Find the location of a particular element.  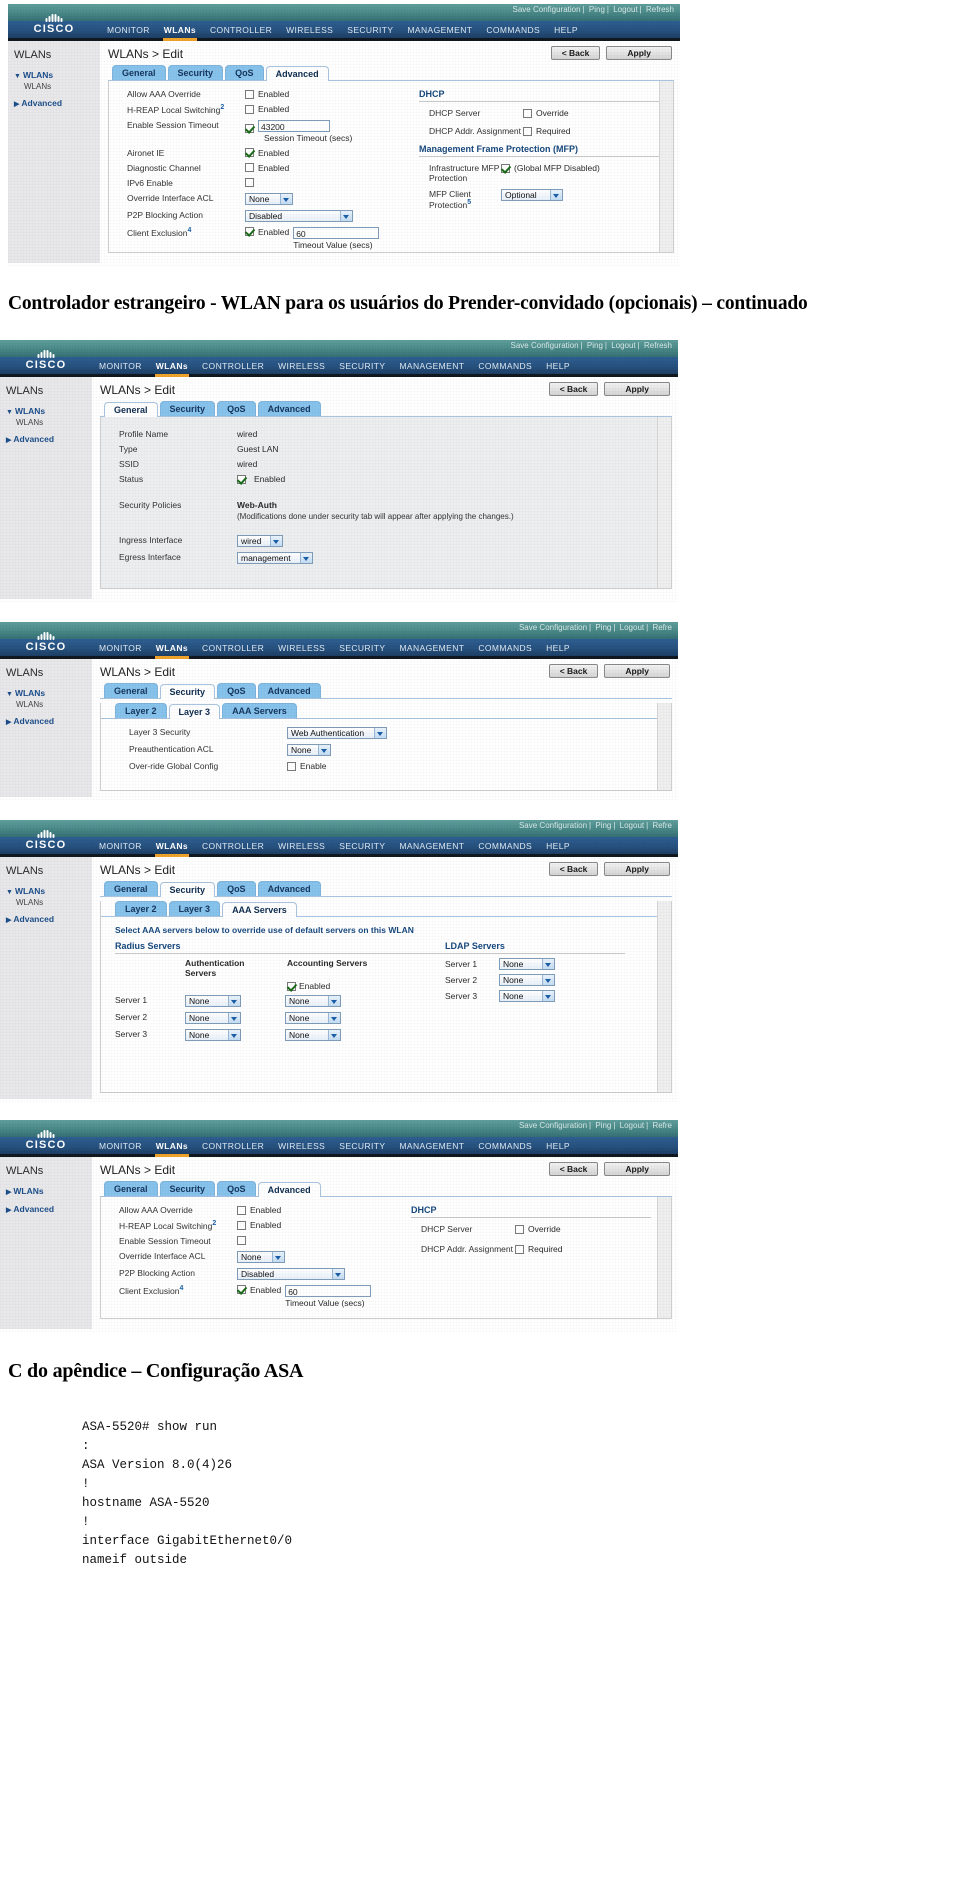

top-links: Save Configuration | Ping | Logout | Refre is located at coordinates (595, 1125).